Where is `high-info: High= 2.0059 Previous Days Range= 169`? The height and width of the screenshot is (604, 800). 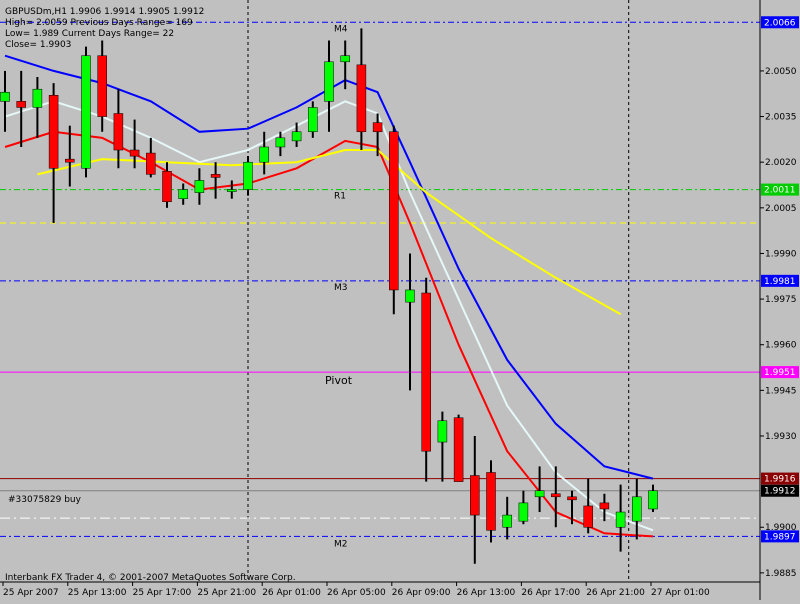
high-info: High= 2.0059 Previous Days Range= 169 is located at coordinates (99, 23).